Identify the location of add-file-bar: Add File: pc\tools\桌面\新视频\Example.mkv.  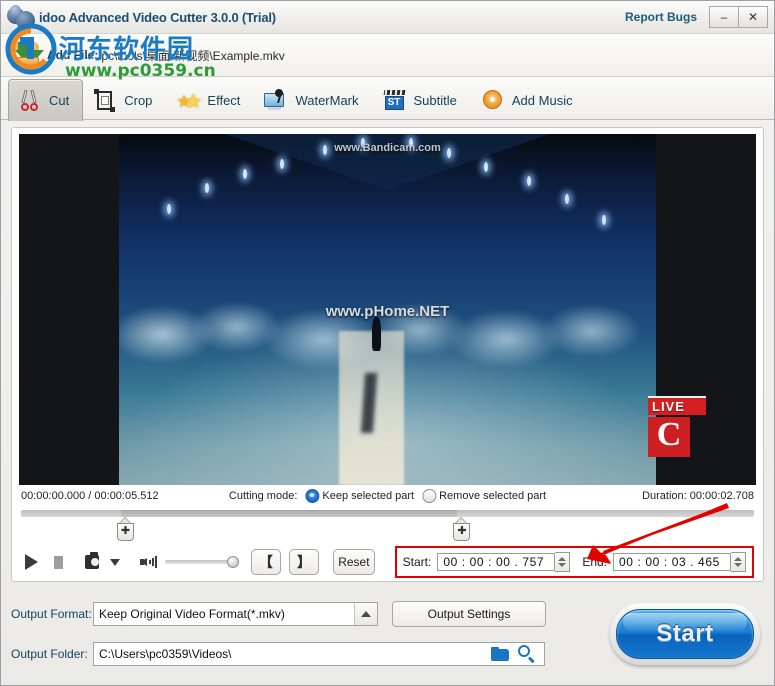
(387, 55).